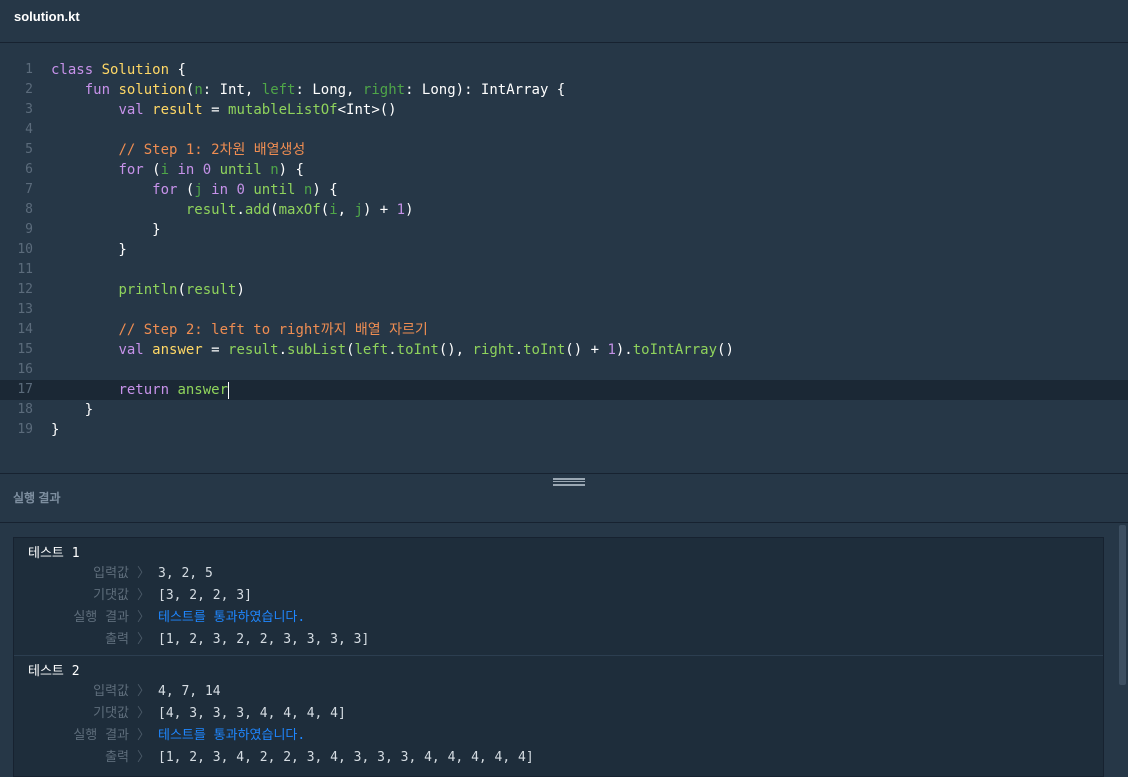  What do you see at coordinates (564, 430) in the screenshot?
I see `code-line: 19}` at bounding box center [564, 430].